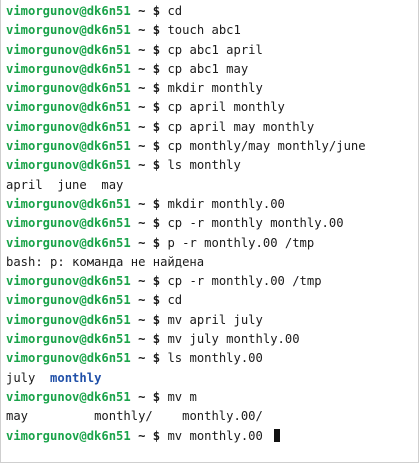 The height and width of the screenshot is (463, 419). I want to click on command-text: mkdir monthly, so click(215, 88).